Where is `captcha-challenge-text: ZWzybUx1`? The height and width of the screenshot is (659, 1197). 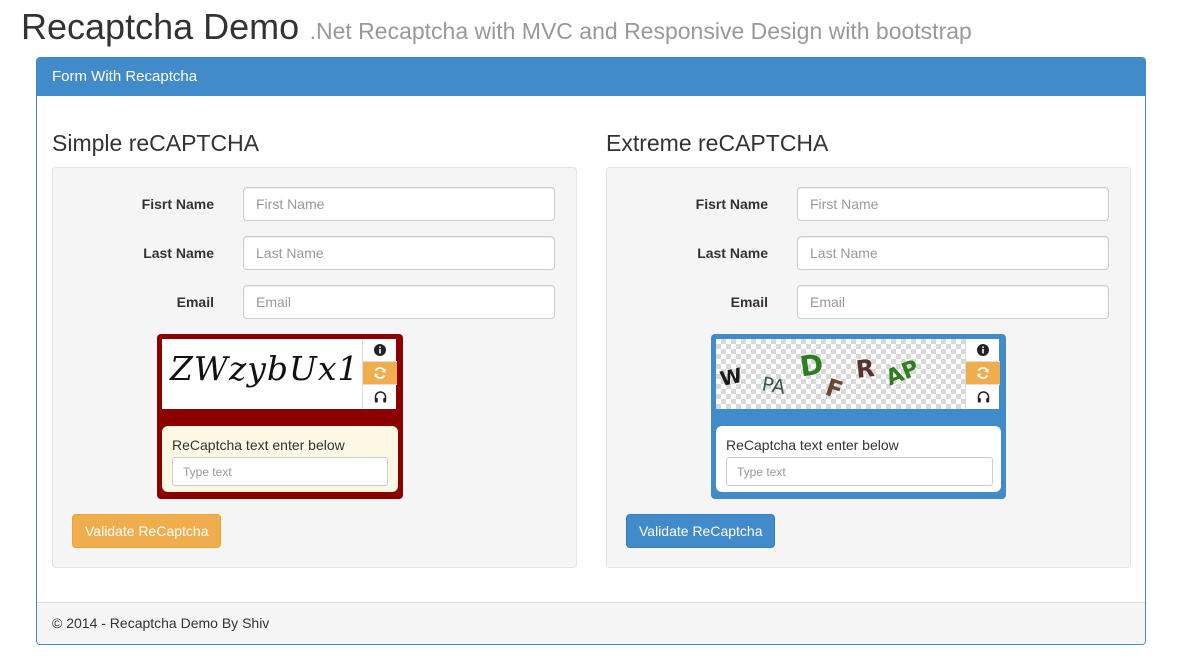
captcha-challenge-text: ZWzybUx1 is located at coordinates (265, 368).